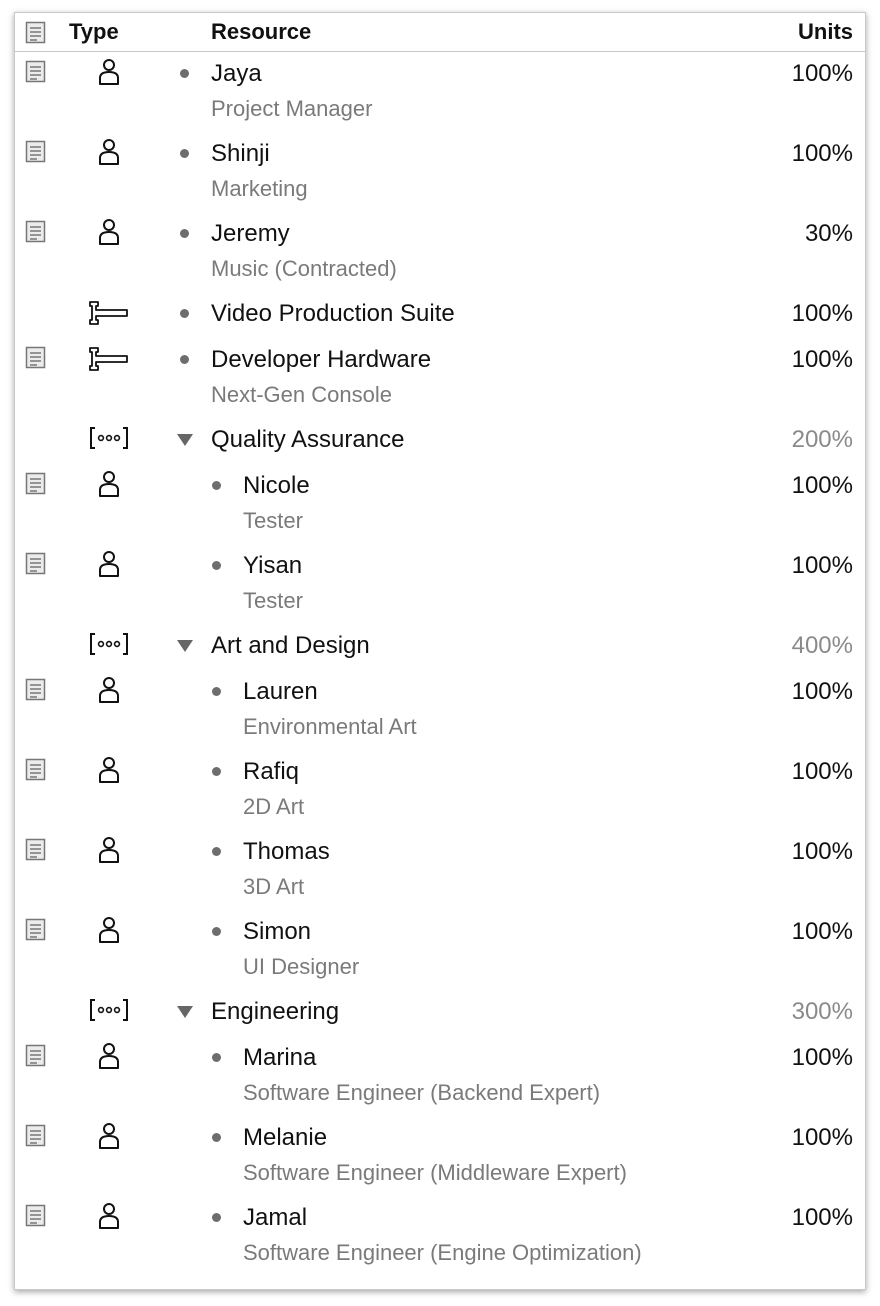 The width and height of the screenshot is (880, 1306). What do you see at coordinates (440, 957) in the screenshot?
I see `resource-row: Simon UI Designer 100%` at bounding box center [440, 957].